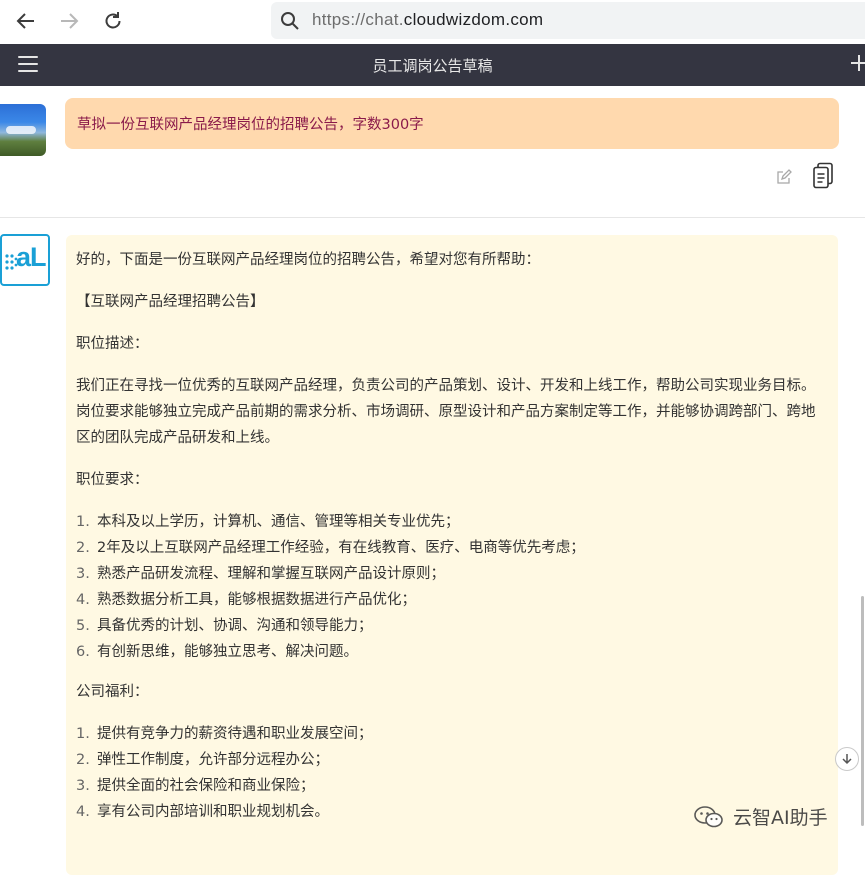 The width and height of the screenshot is (865, 875). I want to click on user-avatar, so click(23, 130).